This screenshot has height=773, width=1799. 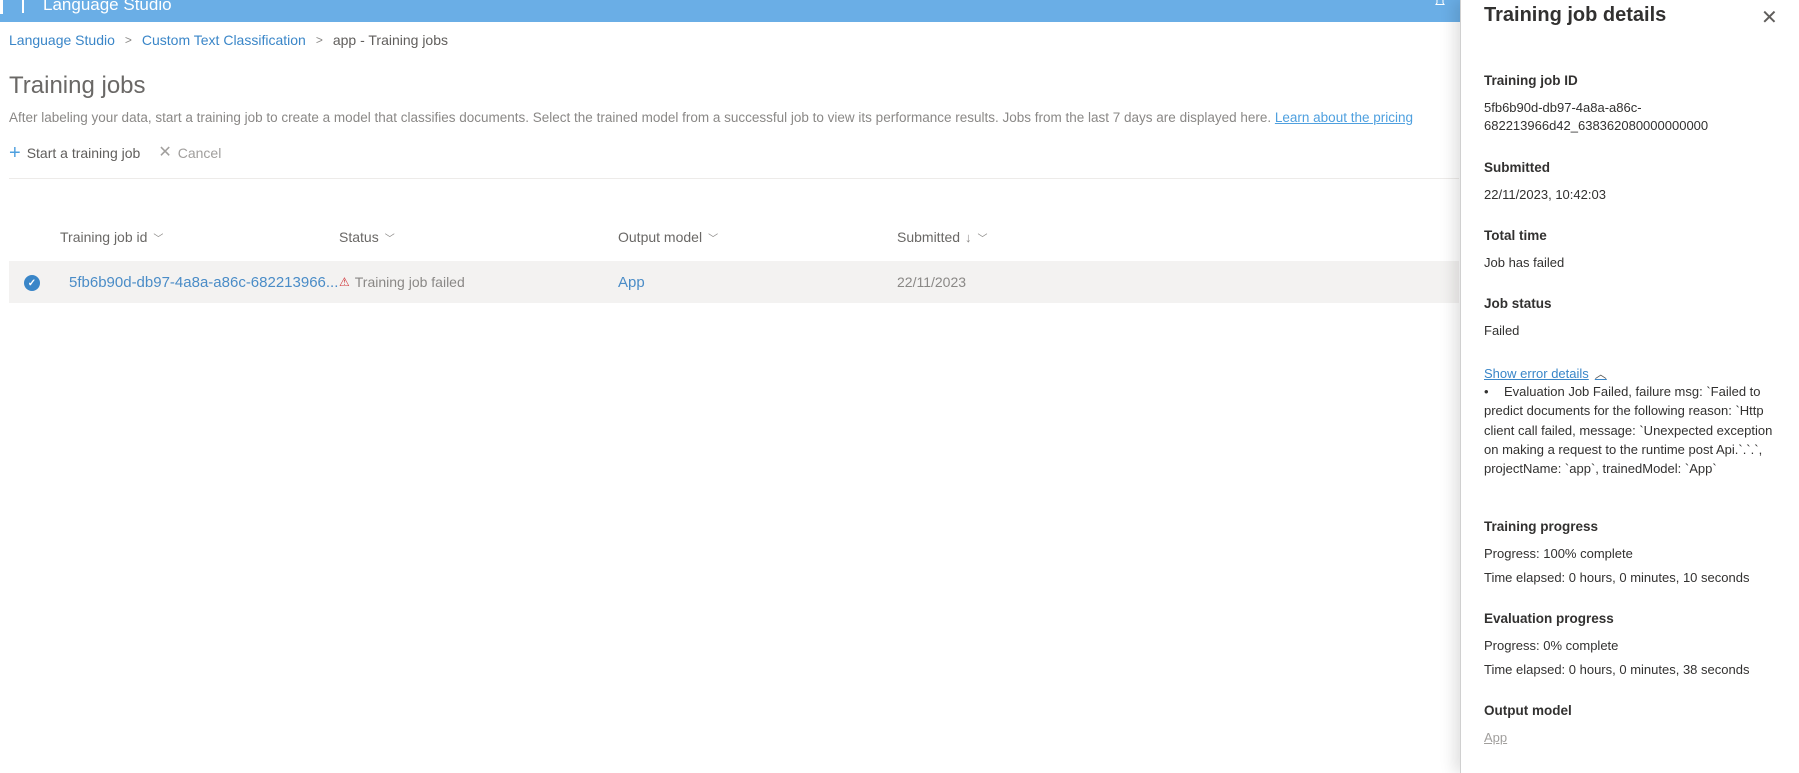 I want to click on header-divider, so click(x=23, y=6).